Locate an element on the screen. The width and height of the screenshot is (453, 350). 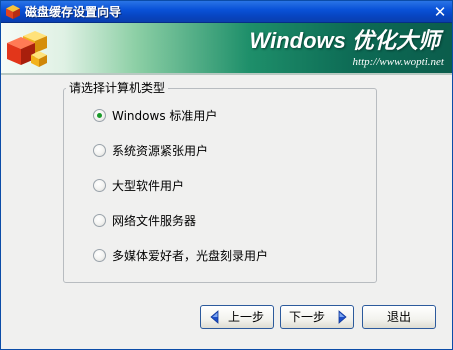
exit-label: 退出 is located at coordinates (398, 317).